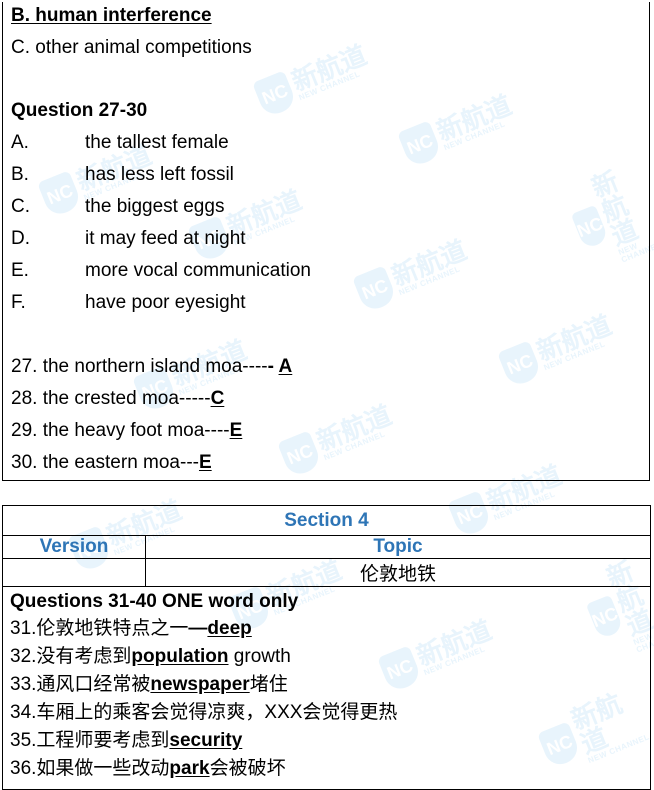  Describe the element at coordinates (200, 684) in the screenshot. I see `answer-value: newspaper` at that location.